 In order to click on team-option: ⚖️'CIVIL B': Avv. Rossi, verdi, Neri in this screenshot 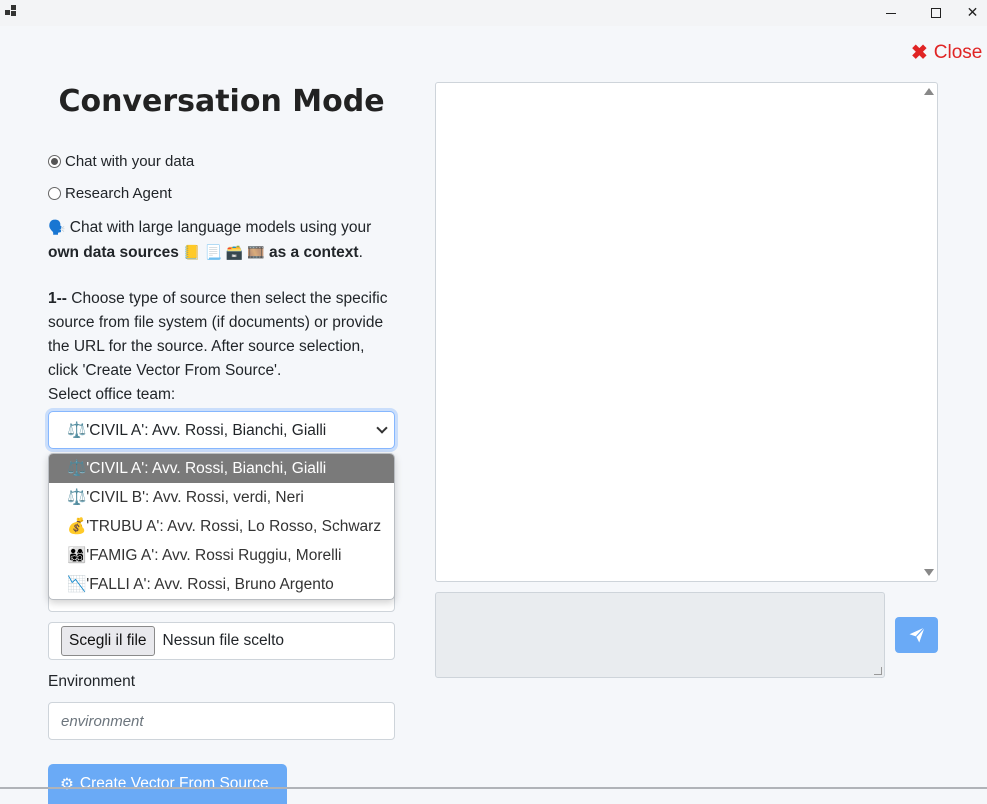, I will do `click(221, 497)`.